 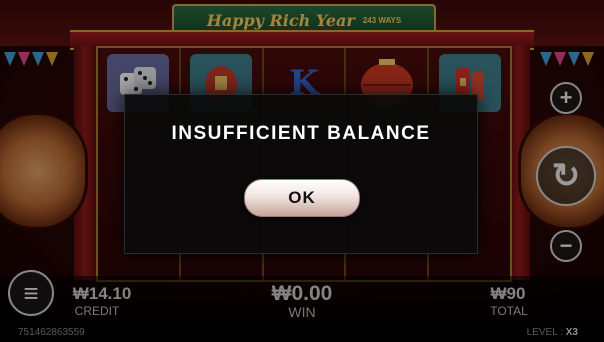 What do you see at coordinates (301, 133) in the screenshot?
I see `dialog-message: INSUFFICIENT BALANCE` at bounding box center [301, 133].